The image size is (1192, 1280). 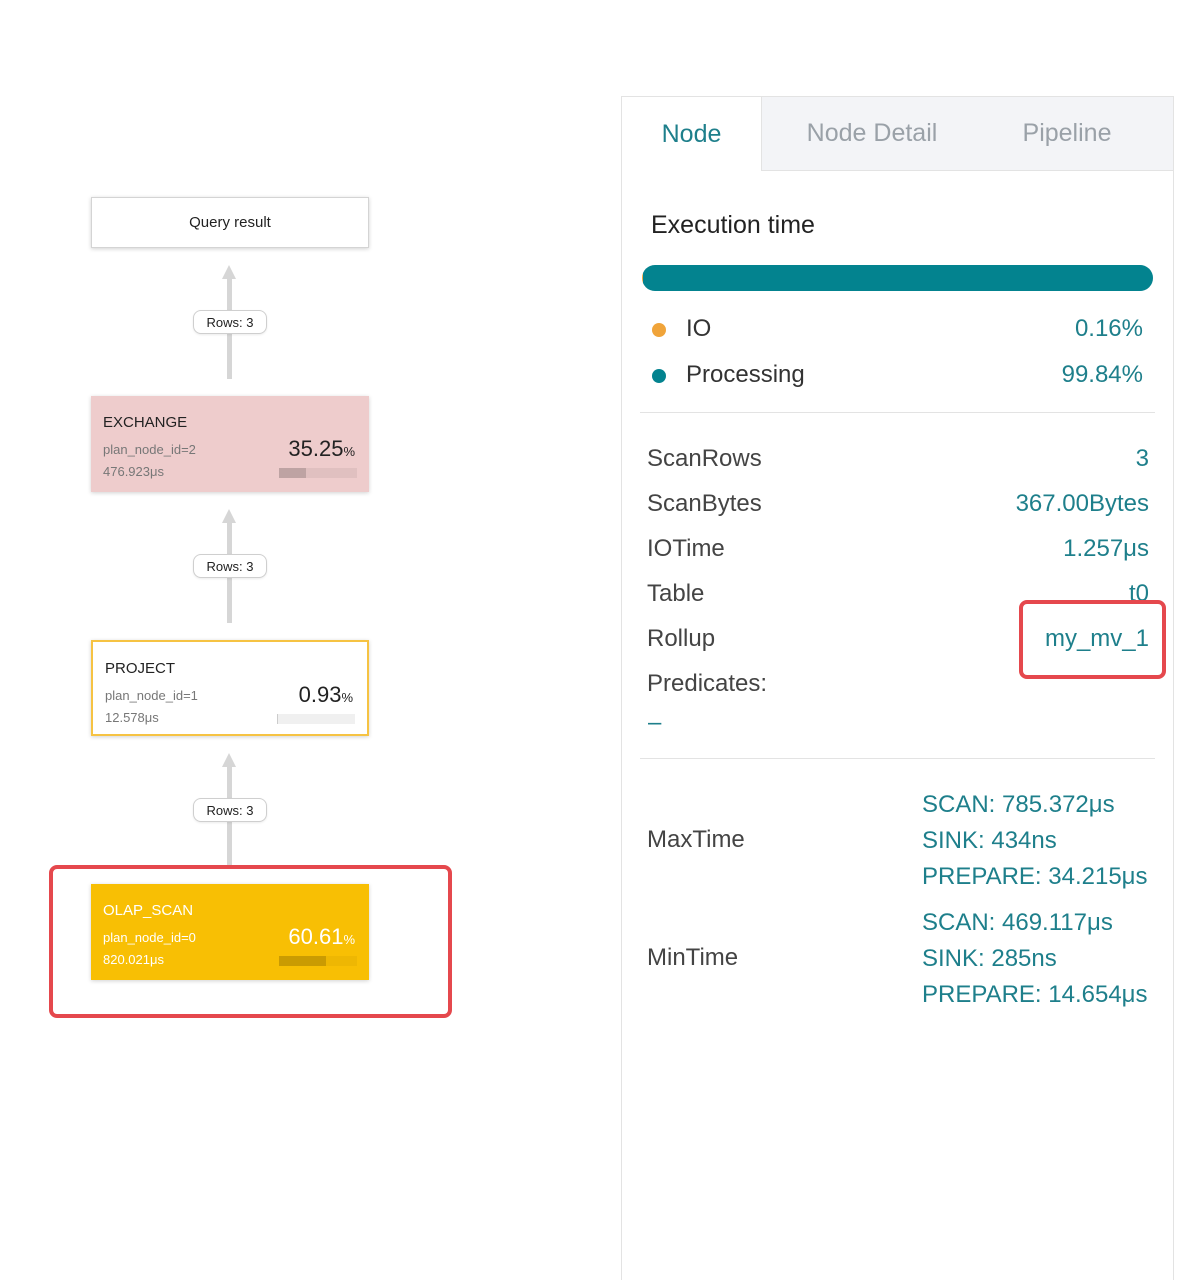 What do you see at coordinates (692, 134) in the screenshot?
I see `tab-node: Node` at bounding box center [692, 134].